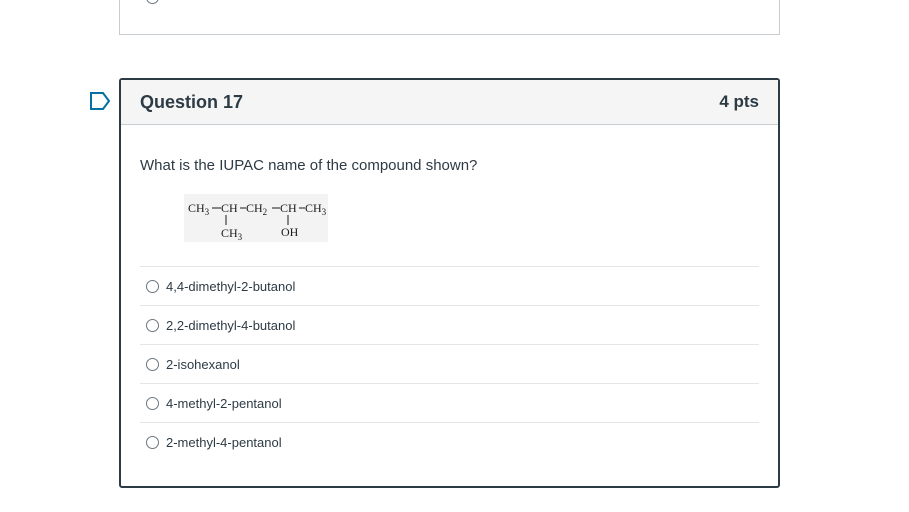 The height and width of the screenshot is (512, 909). What do you see at coordinates (231, 286) in the screenshot?
I see `answer-label: 4,4-dimethyl-2-butanol` at bounding box center [231, 286].